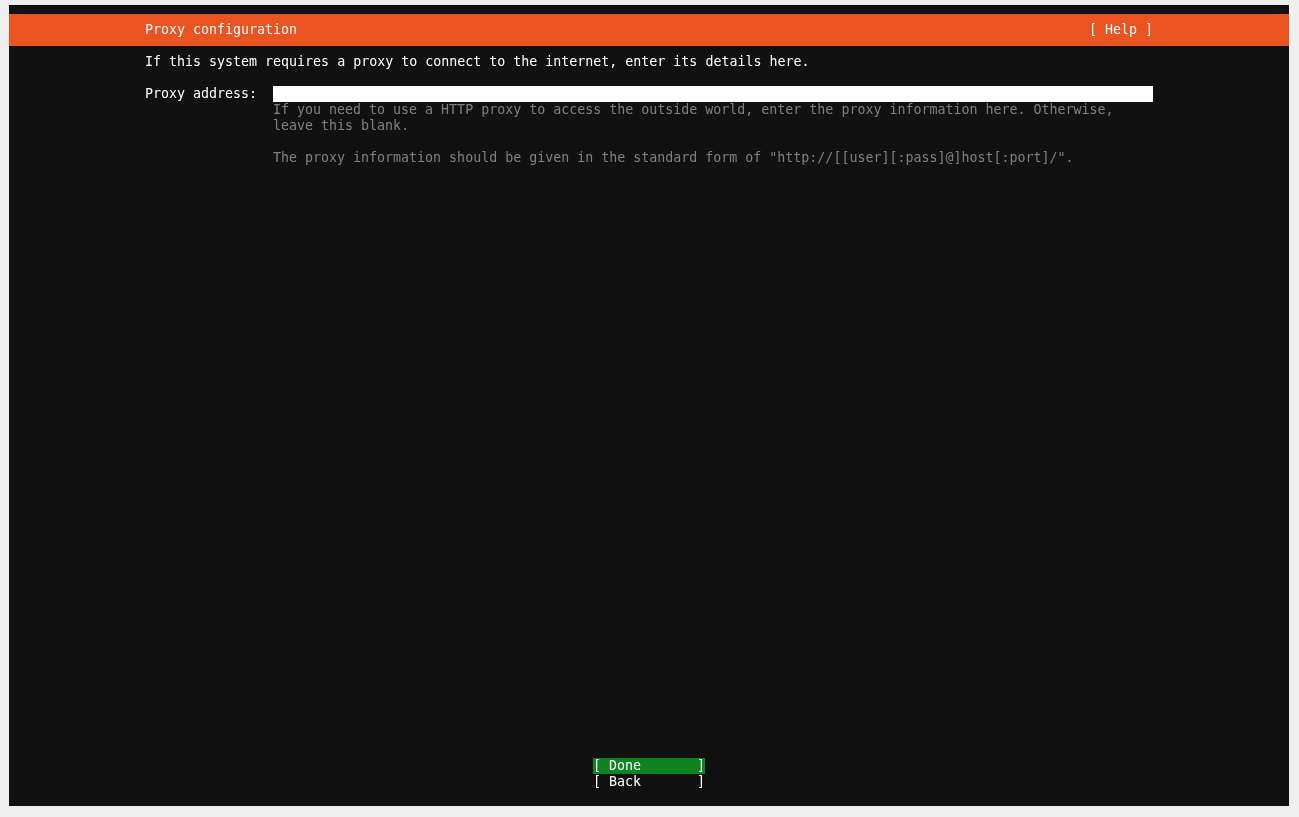 The width and height of the screenshot is (1299, 817). Describe the element at coordinates (649, 782) in the screenshot. I see `menu-button: [ Back ]` at that location.